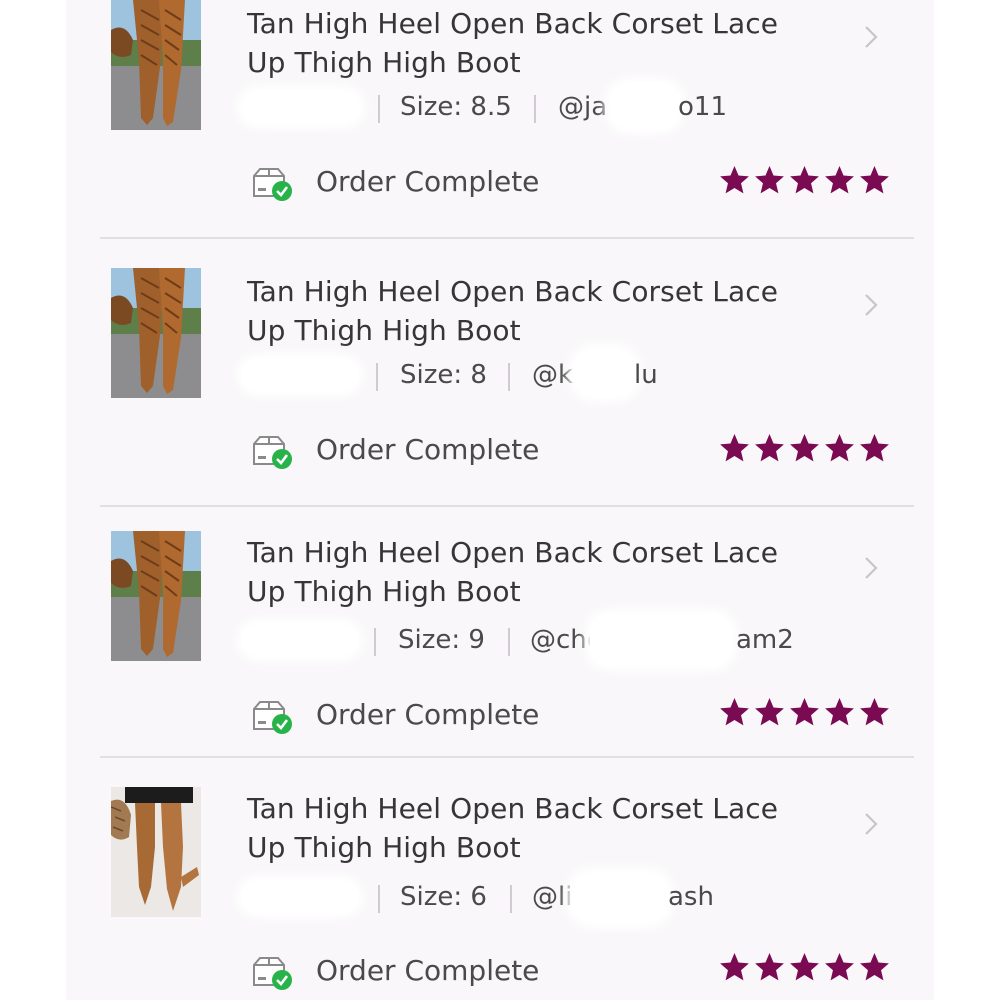 The image size is (1000, 1000). I want to click on username-prefix: @li, so click(552, 897).